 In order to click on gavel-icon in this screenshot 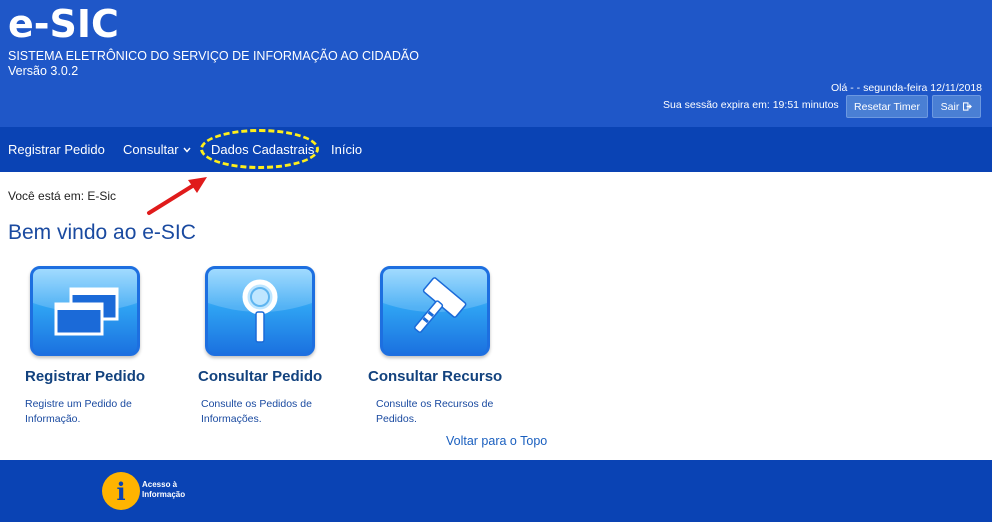, I will do `click(435, 301)`.